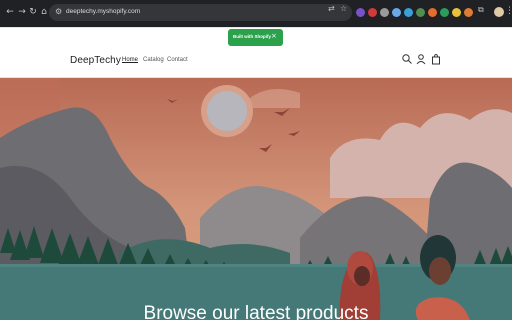 The height and width of the screenshot is (325, 512). I want to click on site-settings-icon: ⚙, so click(58, 11).